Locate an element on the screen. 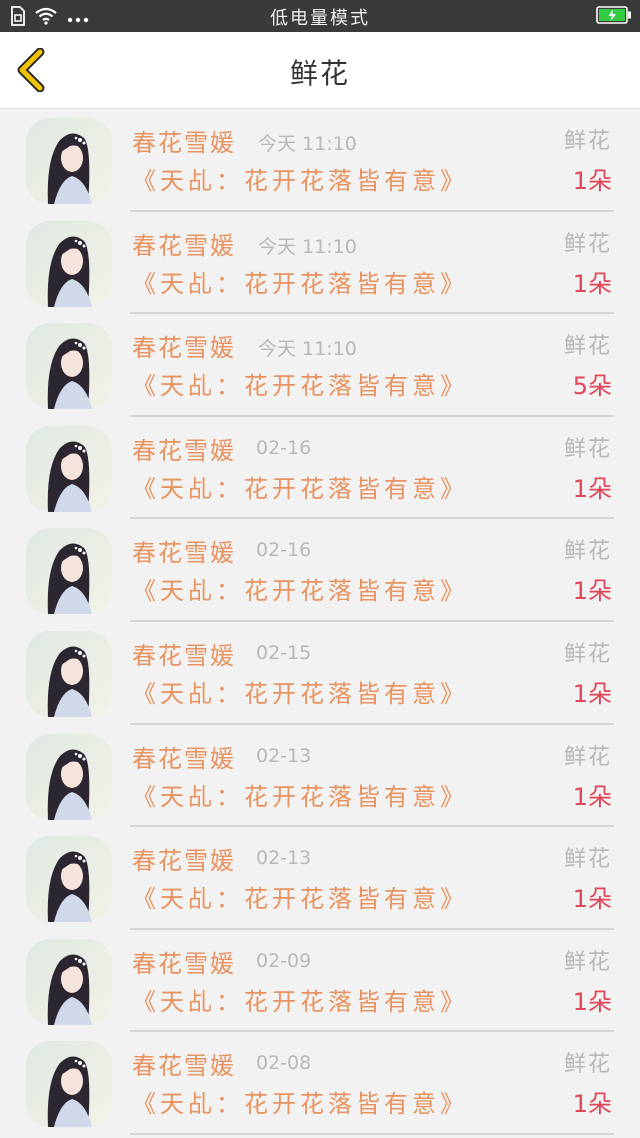  nav-header: 鲜花 is located at coordinates (320, 70).